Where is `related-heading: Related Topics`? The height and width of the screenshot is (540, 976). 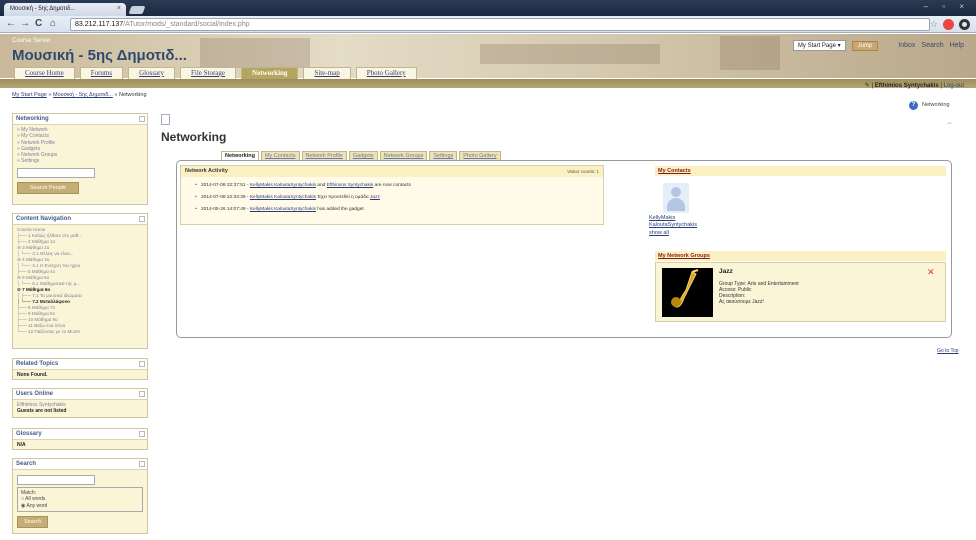
related-heading: Related Topics is located at coordinates (37, 364).